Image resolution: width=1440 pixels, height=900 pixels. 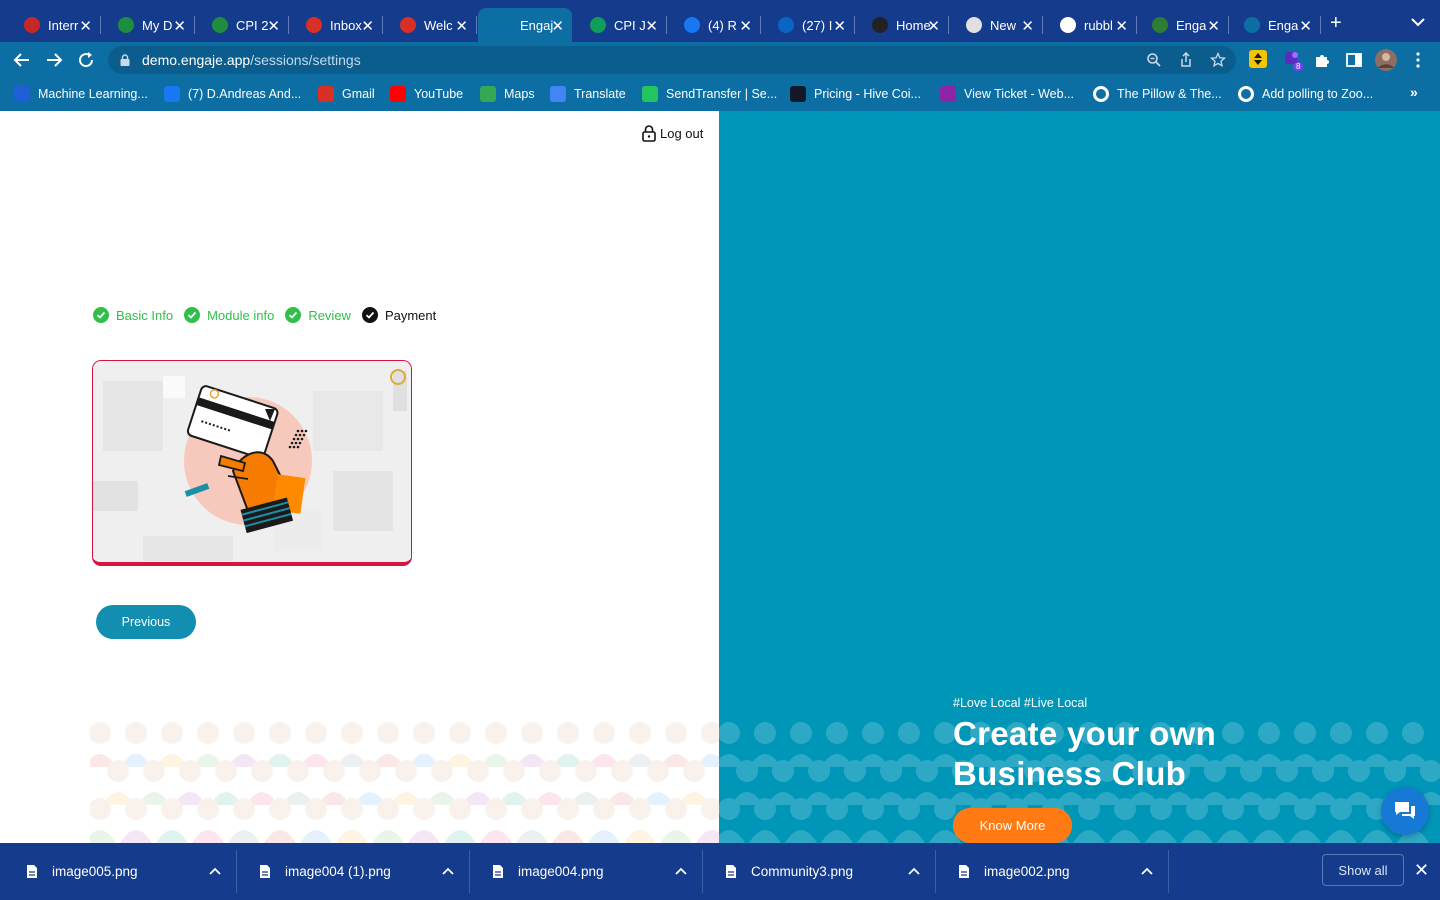 What do you see at coordinates (901, 25) in the screenshot?
I see `browser-tab: Home ✕` at bounding box center [901, 25].